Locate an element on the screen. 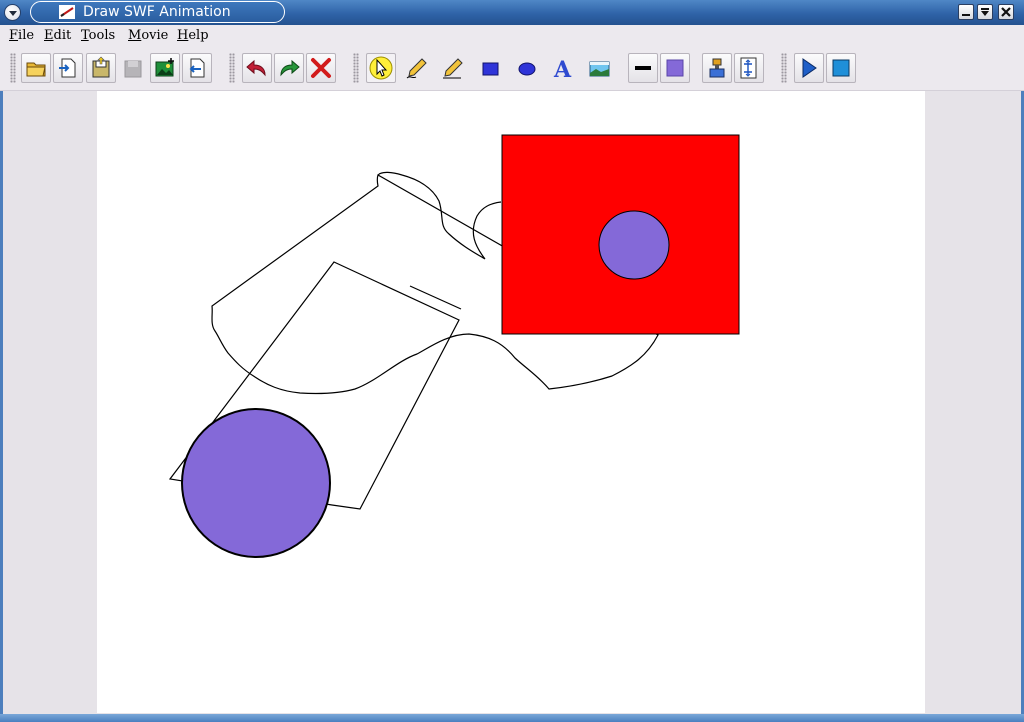  redo-icon is located at coordinates (290, 68).